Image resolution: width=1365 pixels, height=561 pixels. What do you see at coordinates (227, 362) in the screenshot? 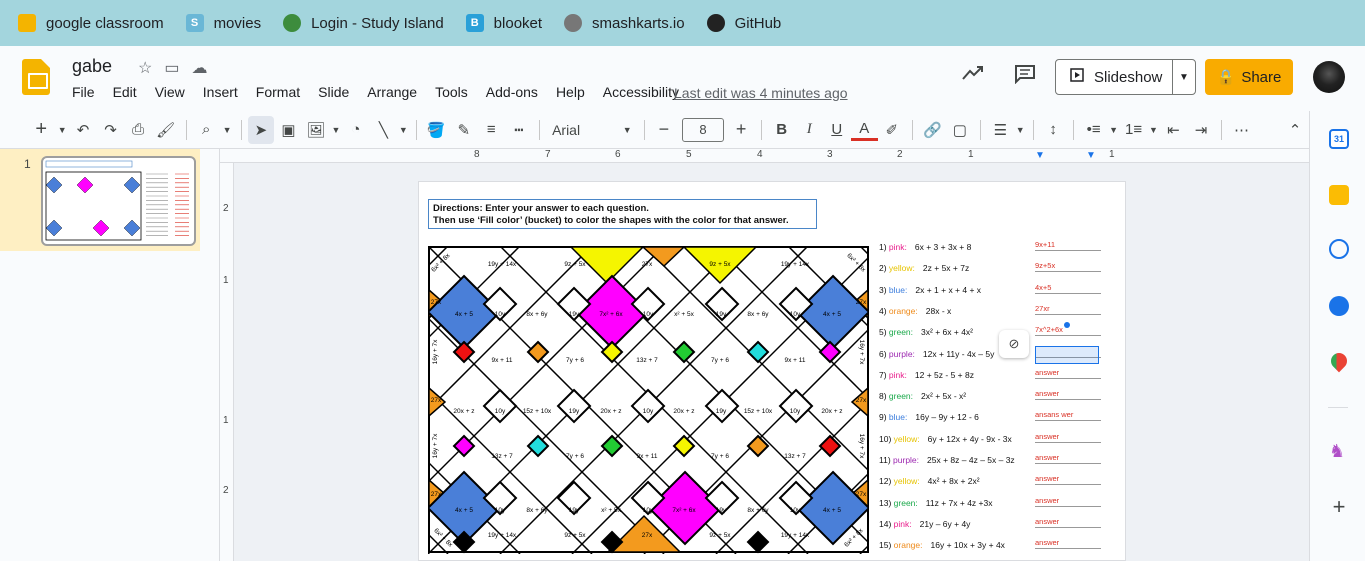
I see `vertical-ruler: 2 1 1 2` at bounding box center [227, 362].